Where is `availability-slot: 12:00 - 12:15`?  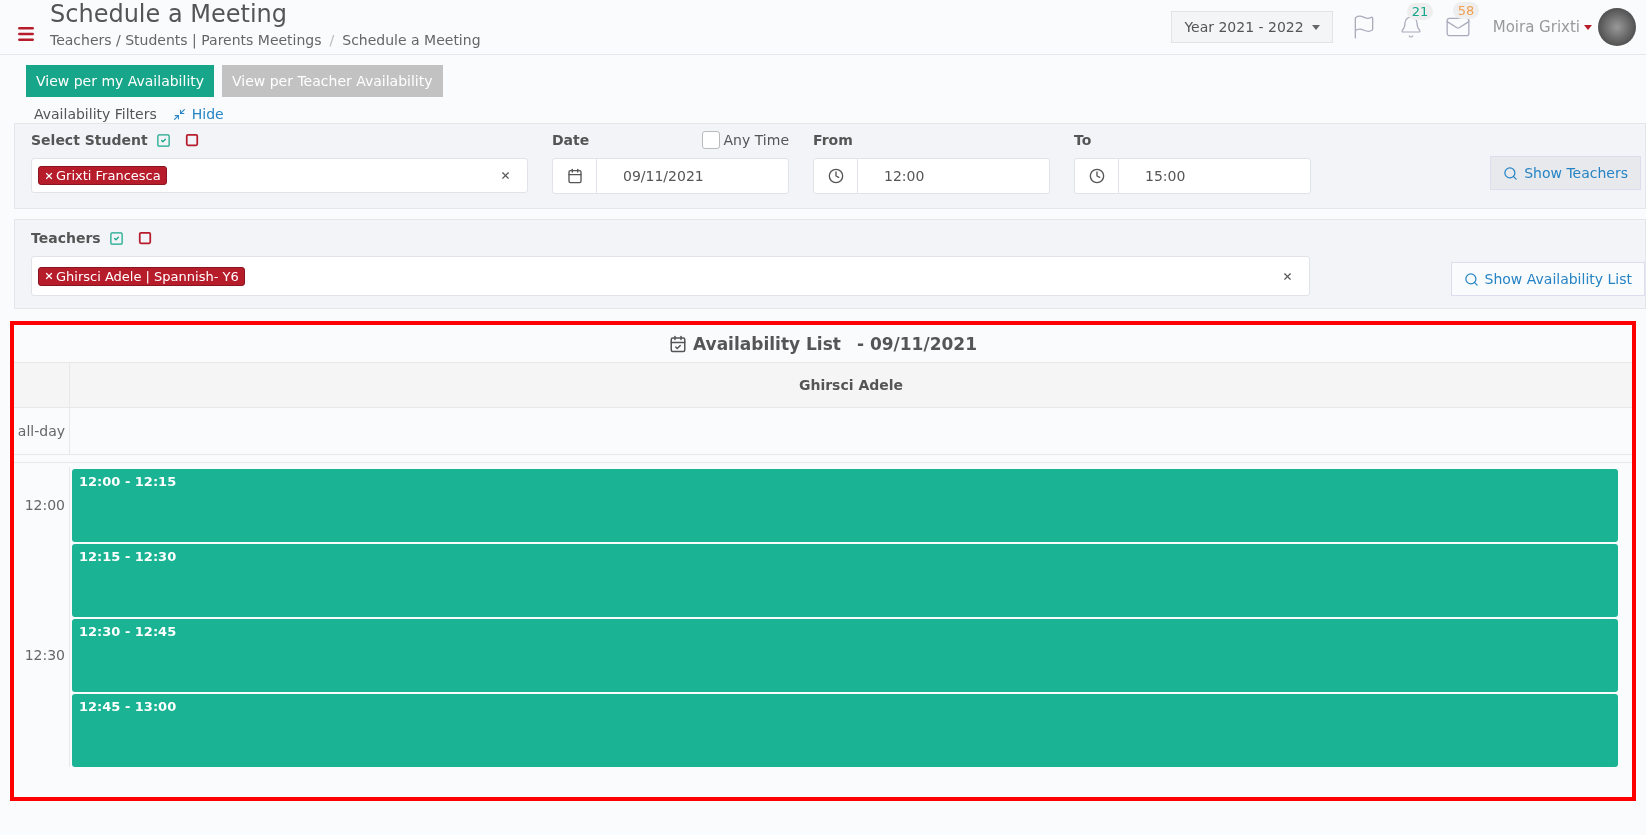
availability-slot: 12:00 - 12:15 is located at coordinates (845, 505).